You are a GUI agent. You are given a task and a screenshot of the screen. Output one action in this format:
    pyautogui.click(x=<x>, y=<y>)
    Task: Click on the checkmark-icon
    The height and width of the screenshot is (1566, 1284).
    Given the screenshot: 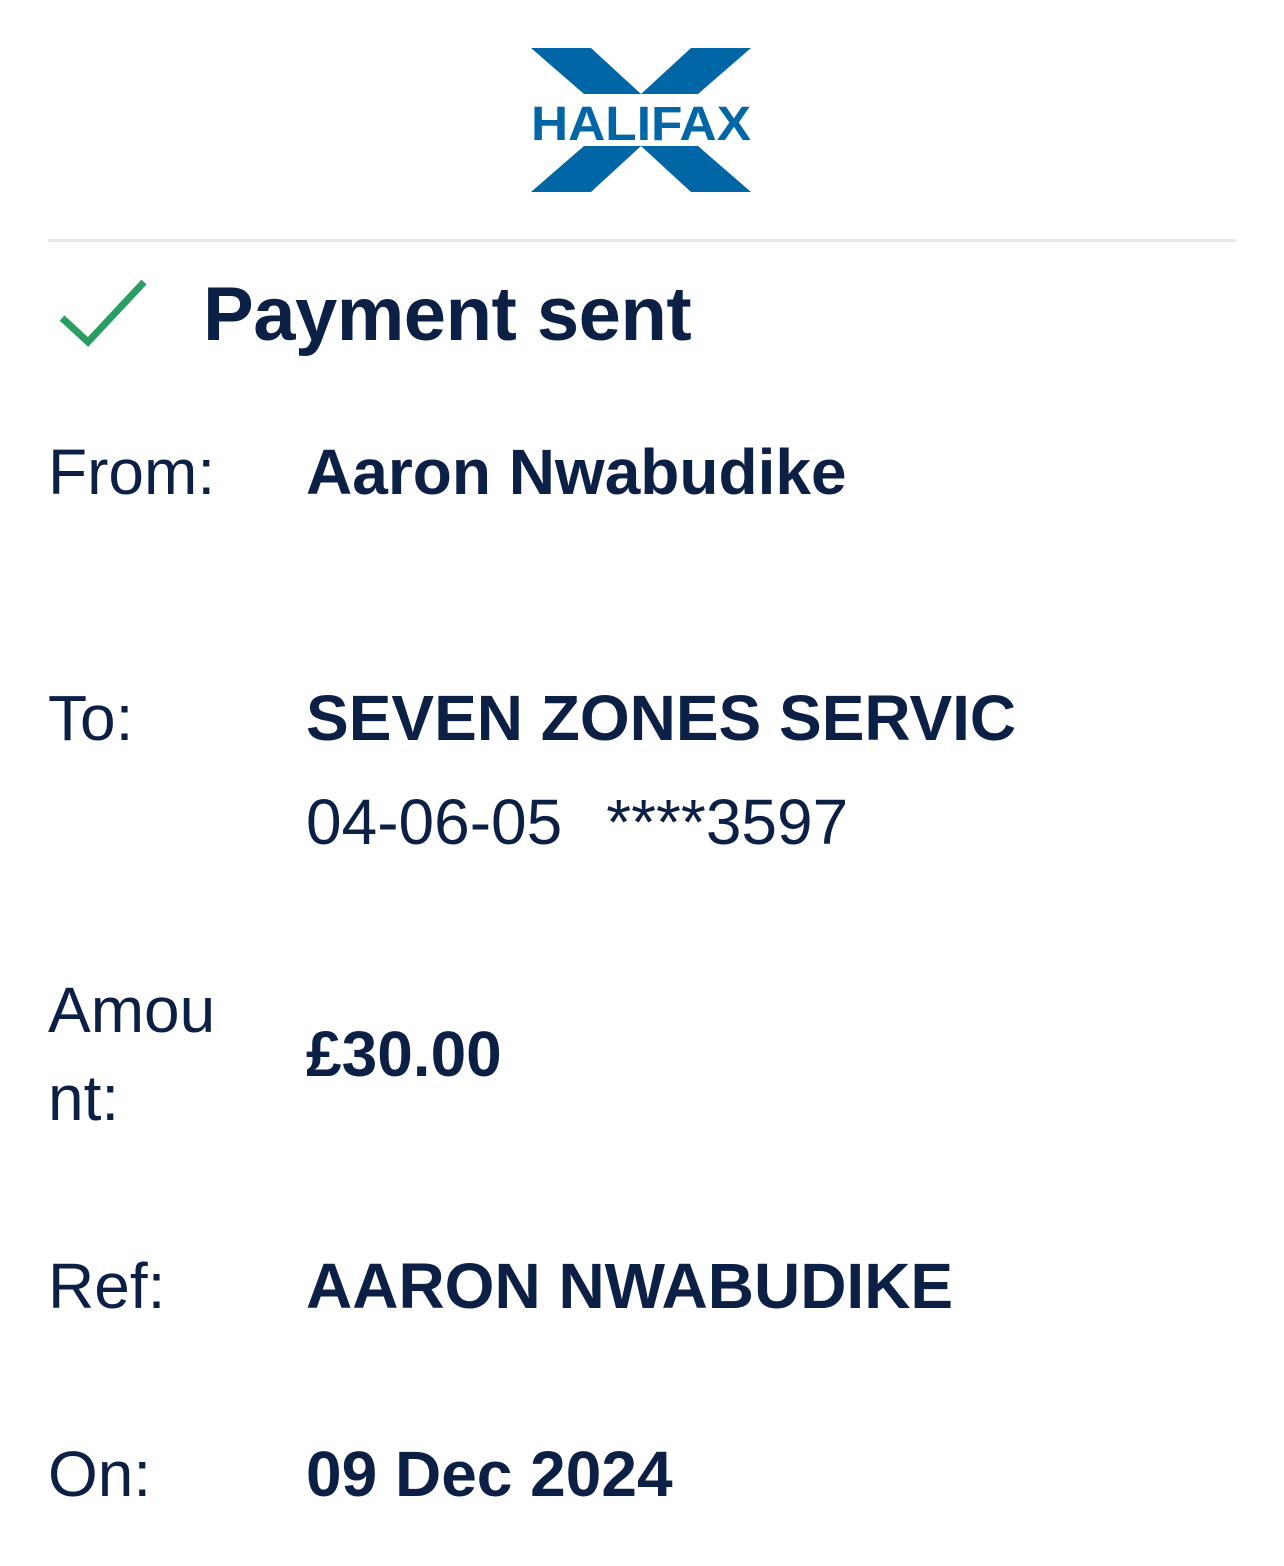 What is the action you would take?
    pyautogui.click(x=103, y=313)
    